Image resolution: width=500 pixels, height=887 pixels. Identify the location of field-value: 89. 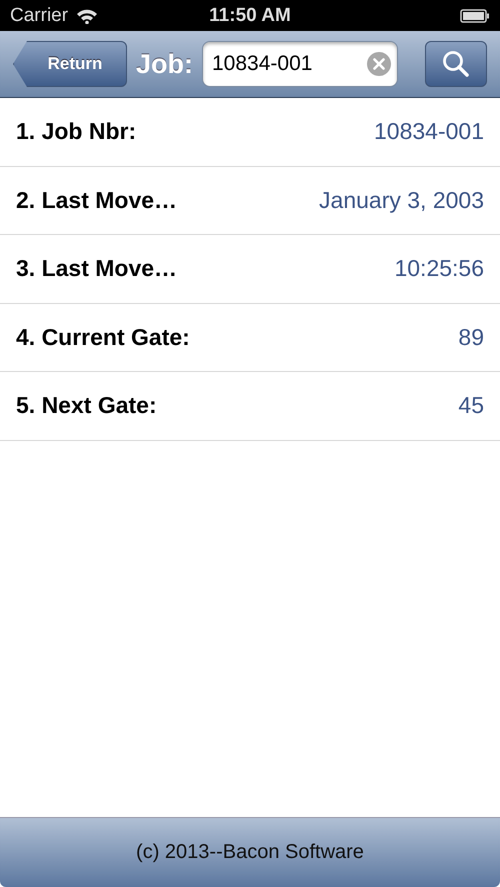
(471, 337).